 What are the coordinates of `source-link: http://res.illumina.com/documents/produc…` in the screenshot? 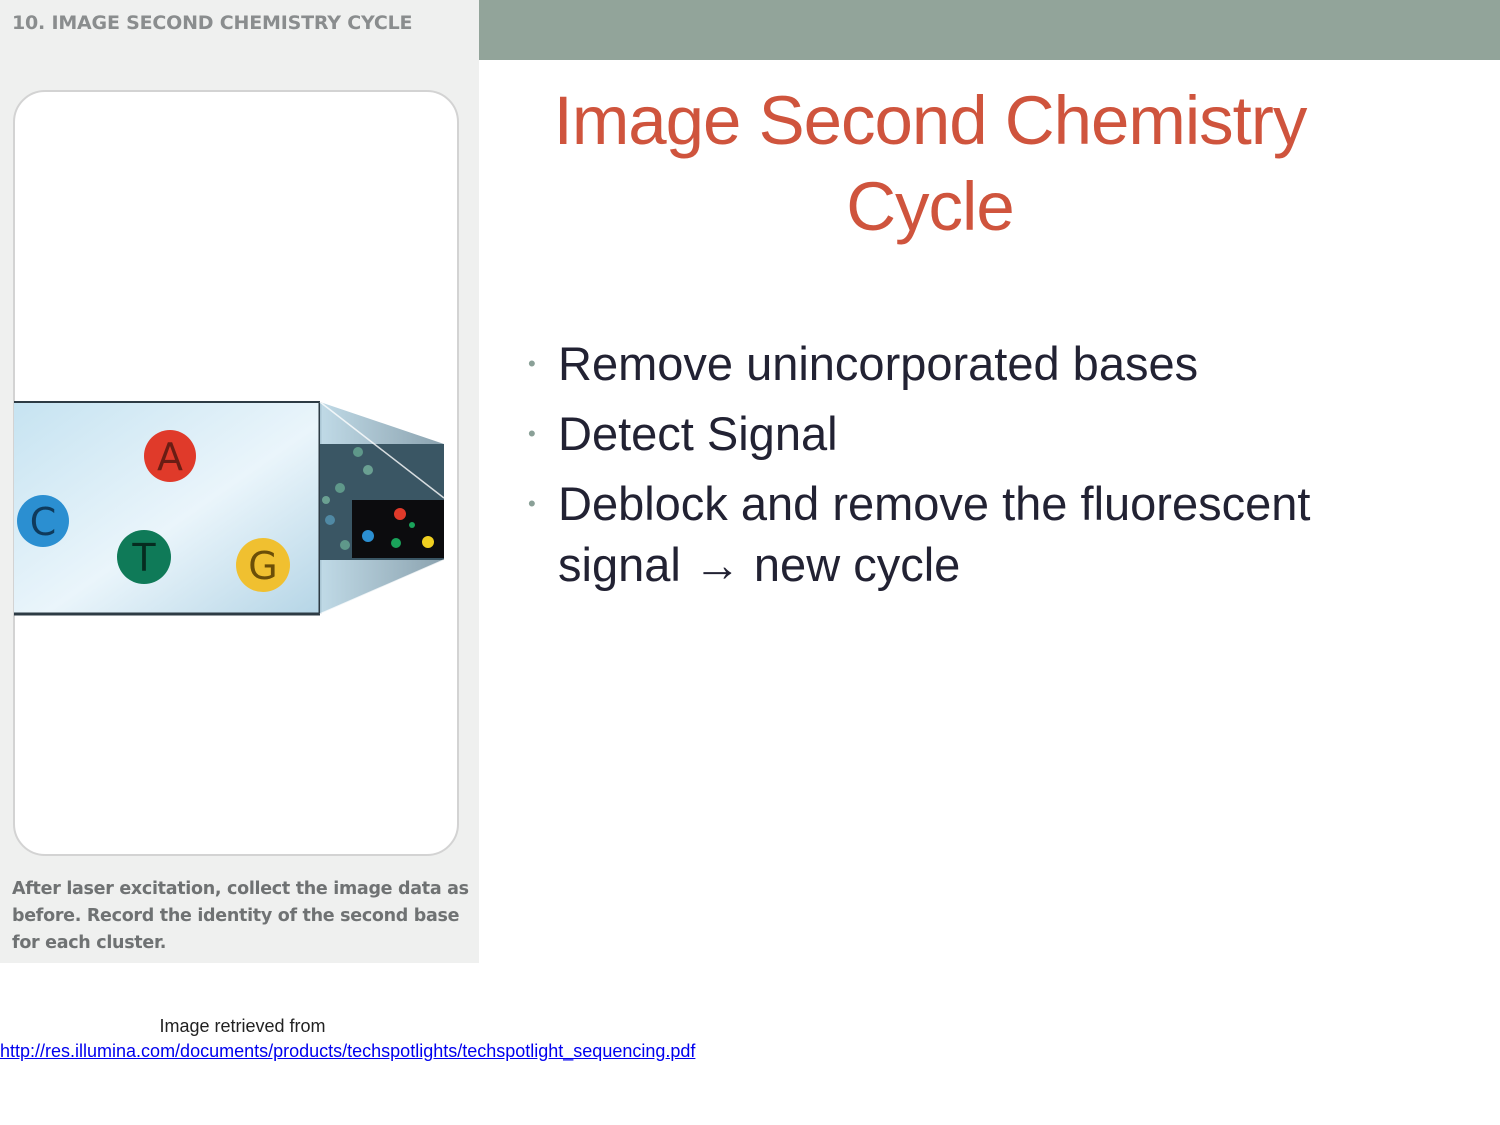 It's located at (347, 1051).